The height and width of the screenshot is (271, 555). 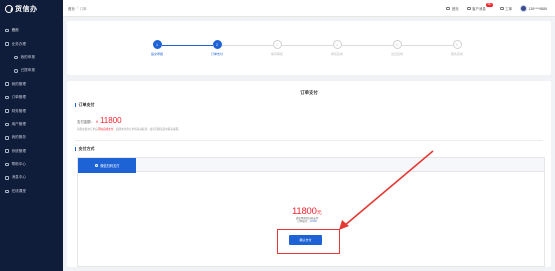 I want to click on header-ticket-link: 工单, so click(x=506, y=8).